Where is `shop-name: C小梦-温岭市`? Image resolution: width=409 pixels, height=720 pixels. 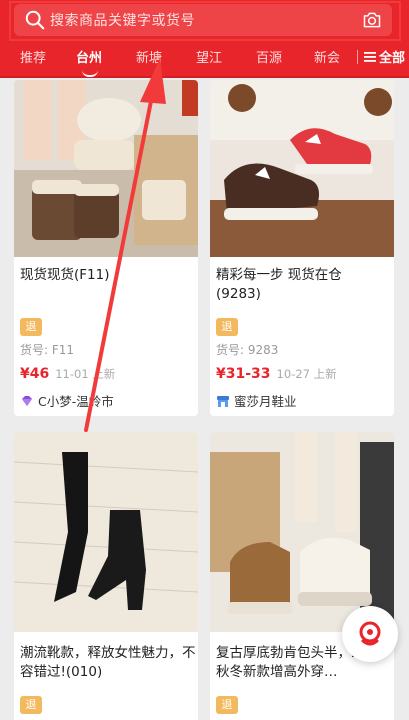 shop-name: C小梦-温岭市 is located at coordinates (76, 401).